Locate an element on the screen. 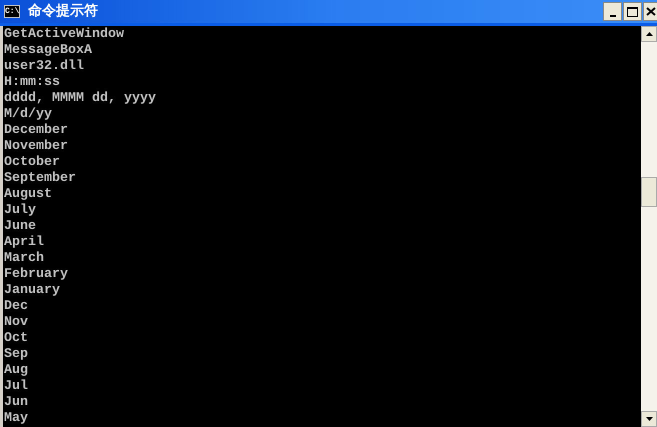 The image size is (657, 427). up-arrow-icon is located at coordinates (649, 34).